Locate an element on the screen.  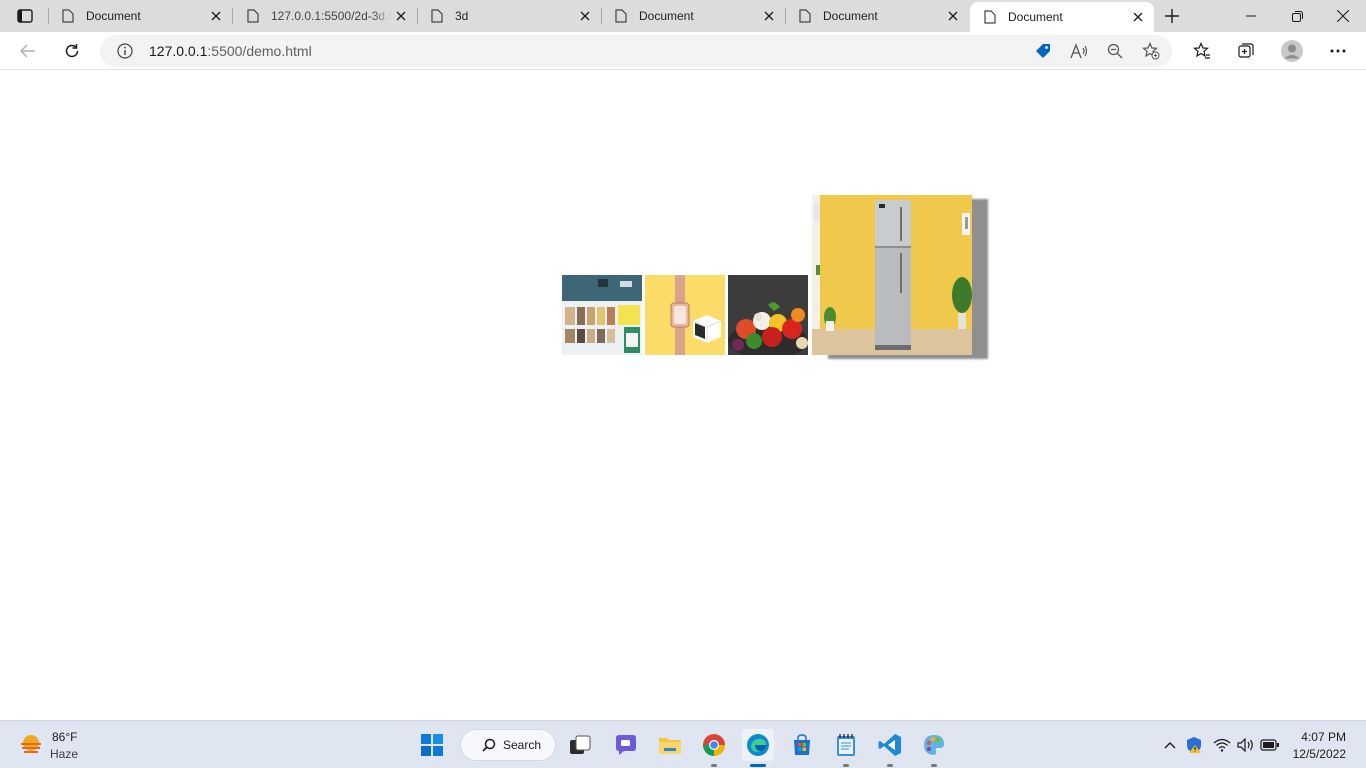
restore-button is located at coordinates (1297, 16).